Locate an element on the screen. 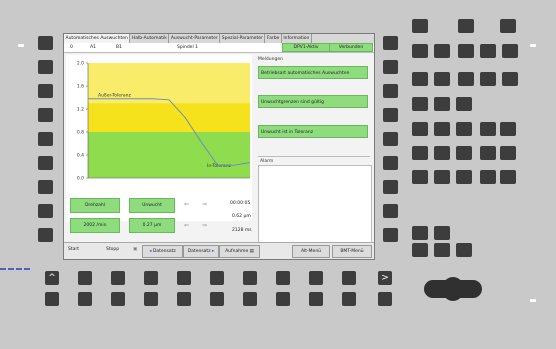  up-arrow-key: ^ is located at coordinates (52, 278).